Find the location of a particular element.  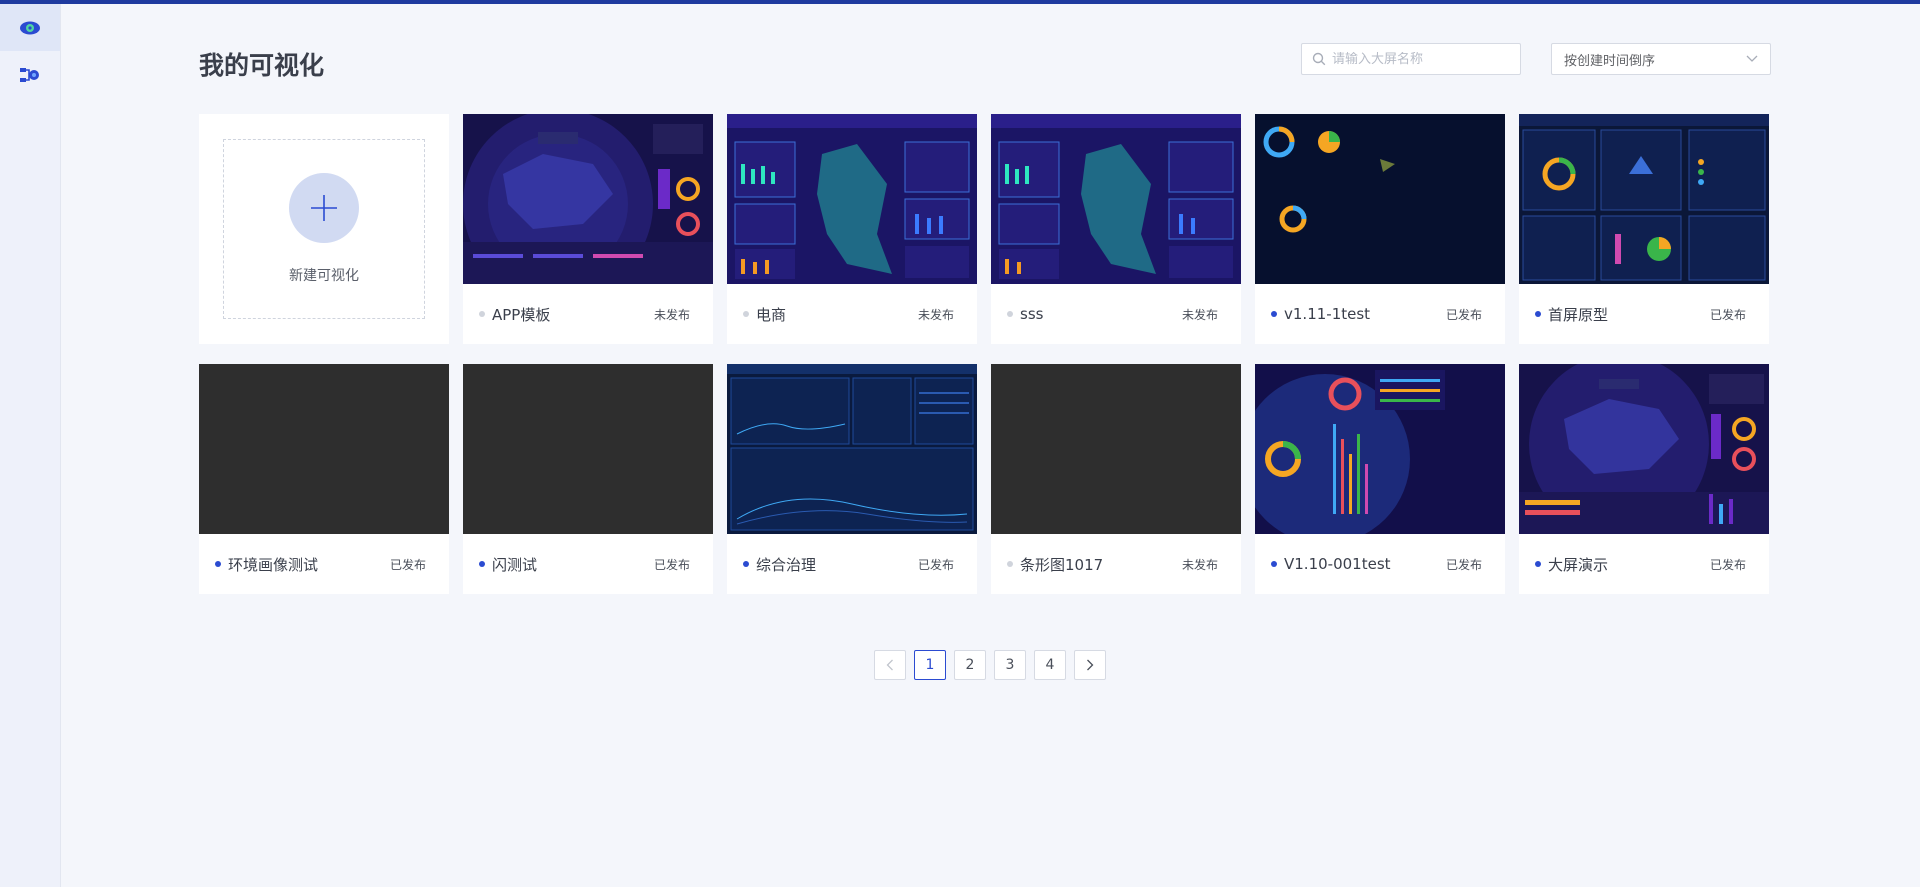

chevron-left-icon is located at coordinates (889, 665).